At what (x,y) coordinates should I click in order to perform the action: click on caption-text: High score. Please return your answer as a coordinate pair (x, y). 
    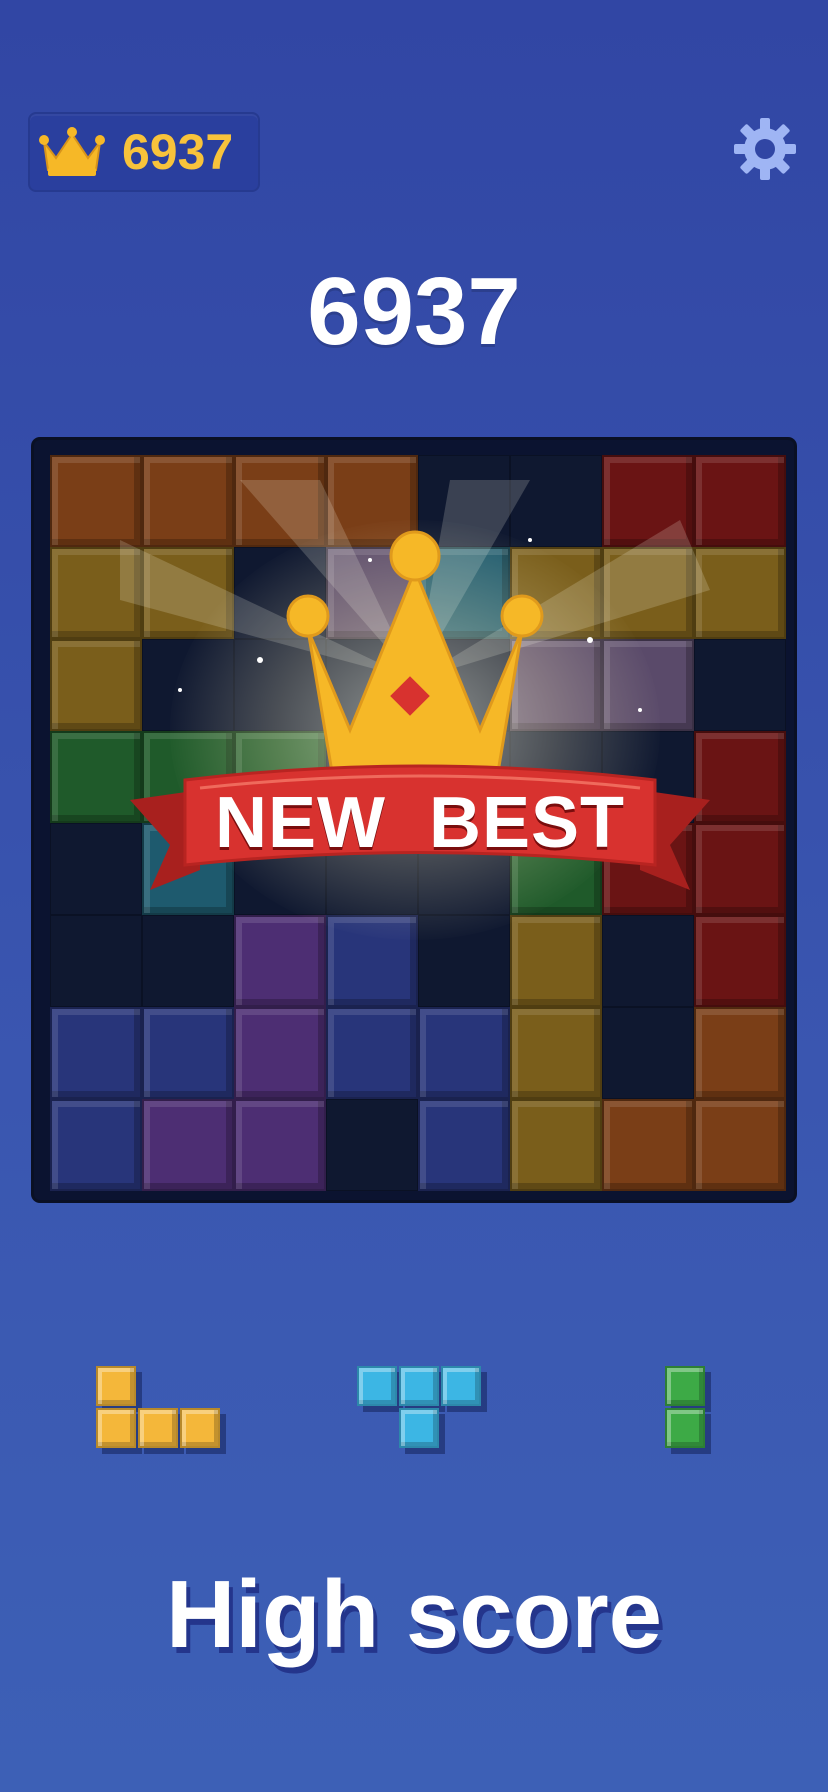
    Looking at the image, I should click on (414, 1614).